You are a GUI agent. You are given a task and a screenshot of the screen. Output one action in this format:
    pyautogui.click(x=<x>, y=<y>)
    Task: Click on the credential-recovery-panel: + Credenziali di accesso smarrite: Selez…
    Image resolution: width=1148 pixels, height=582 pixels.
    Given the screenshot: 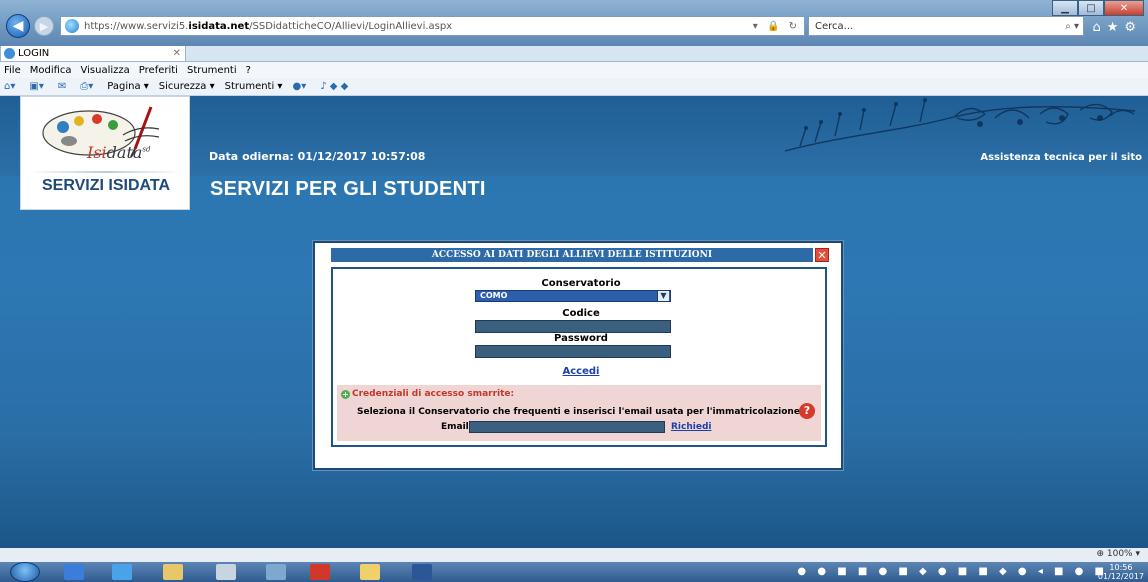 What is the action you would take?
    pyautogui.click(x=579, y=413)
    